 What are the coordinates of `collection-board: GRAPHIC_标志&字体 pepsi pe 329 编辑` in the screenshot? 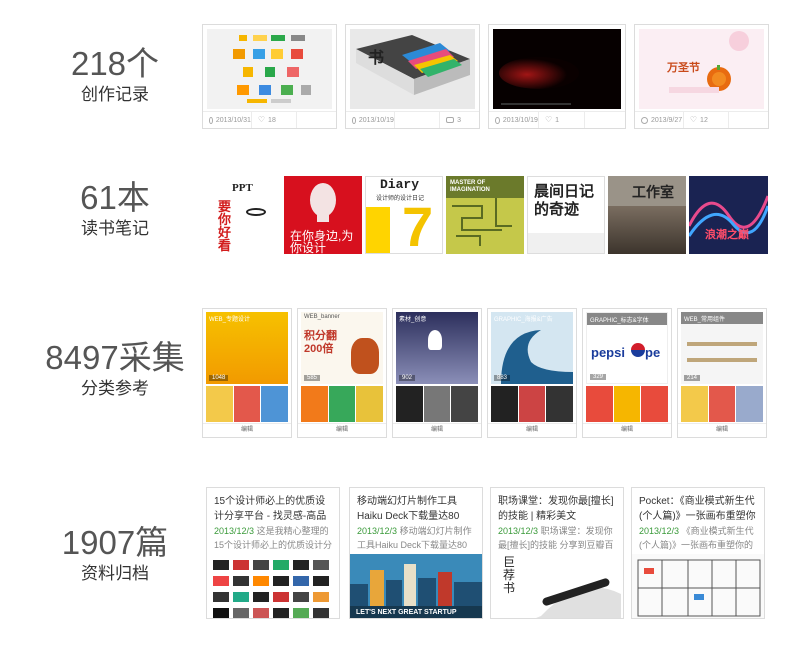 It's located at (627, 373).